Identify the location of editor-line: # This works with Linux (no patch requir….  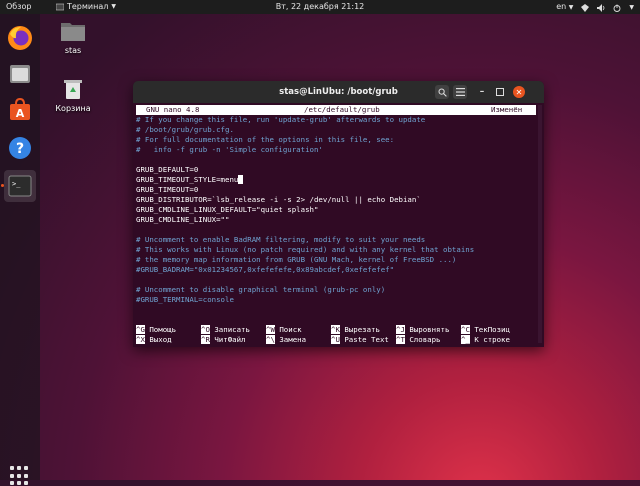
(305, 250).